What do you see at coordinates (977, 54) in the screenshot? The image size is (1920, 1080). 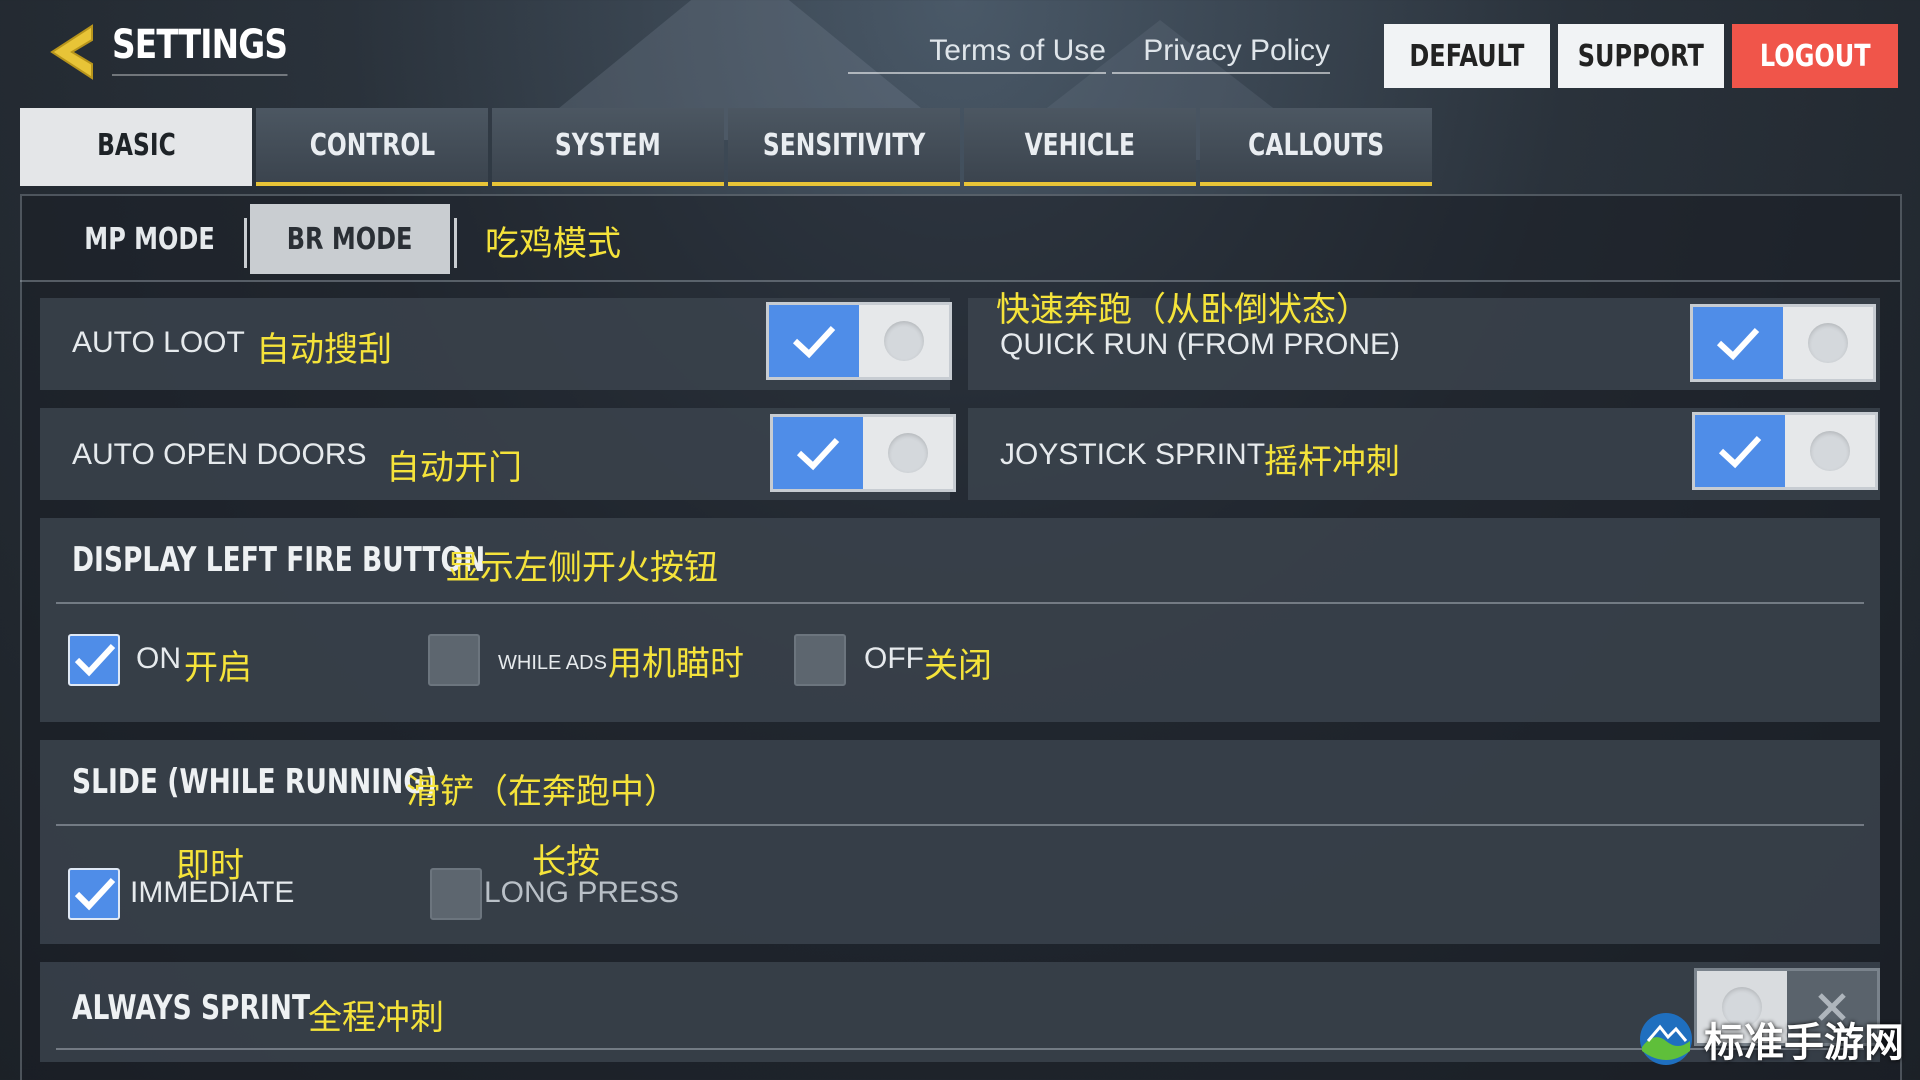 I see `terms-of-use-link: Terms of Use` at bounding box center [977, 54].